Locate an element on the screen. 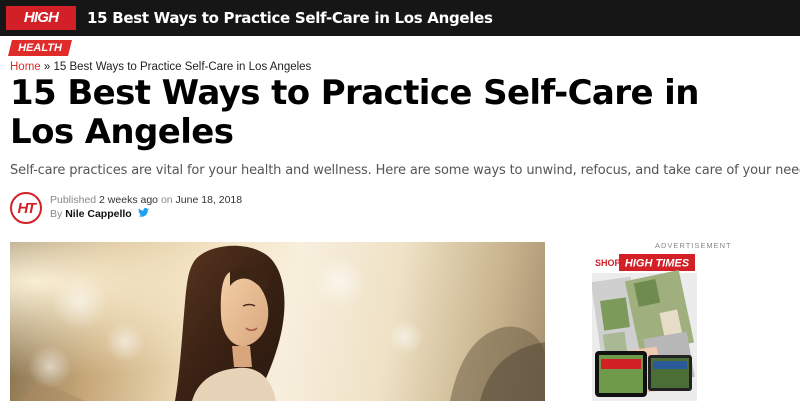  author-avatar: HT is located at coordinates (26, 208).